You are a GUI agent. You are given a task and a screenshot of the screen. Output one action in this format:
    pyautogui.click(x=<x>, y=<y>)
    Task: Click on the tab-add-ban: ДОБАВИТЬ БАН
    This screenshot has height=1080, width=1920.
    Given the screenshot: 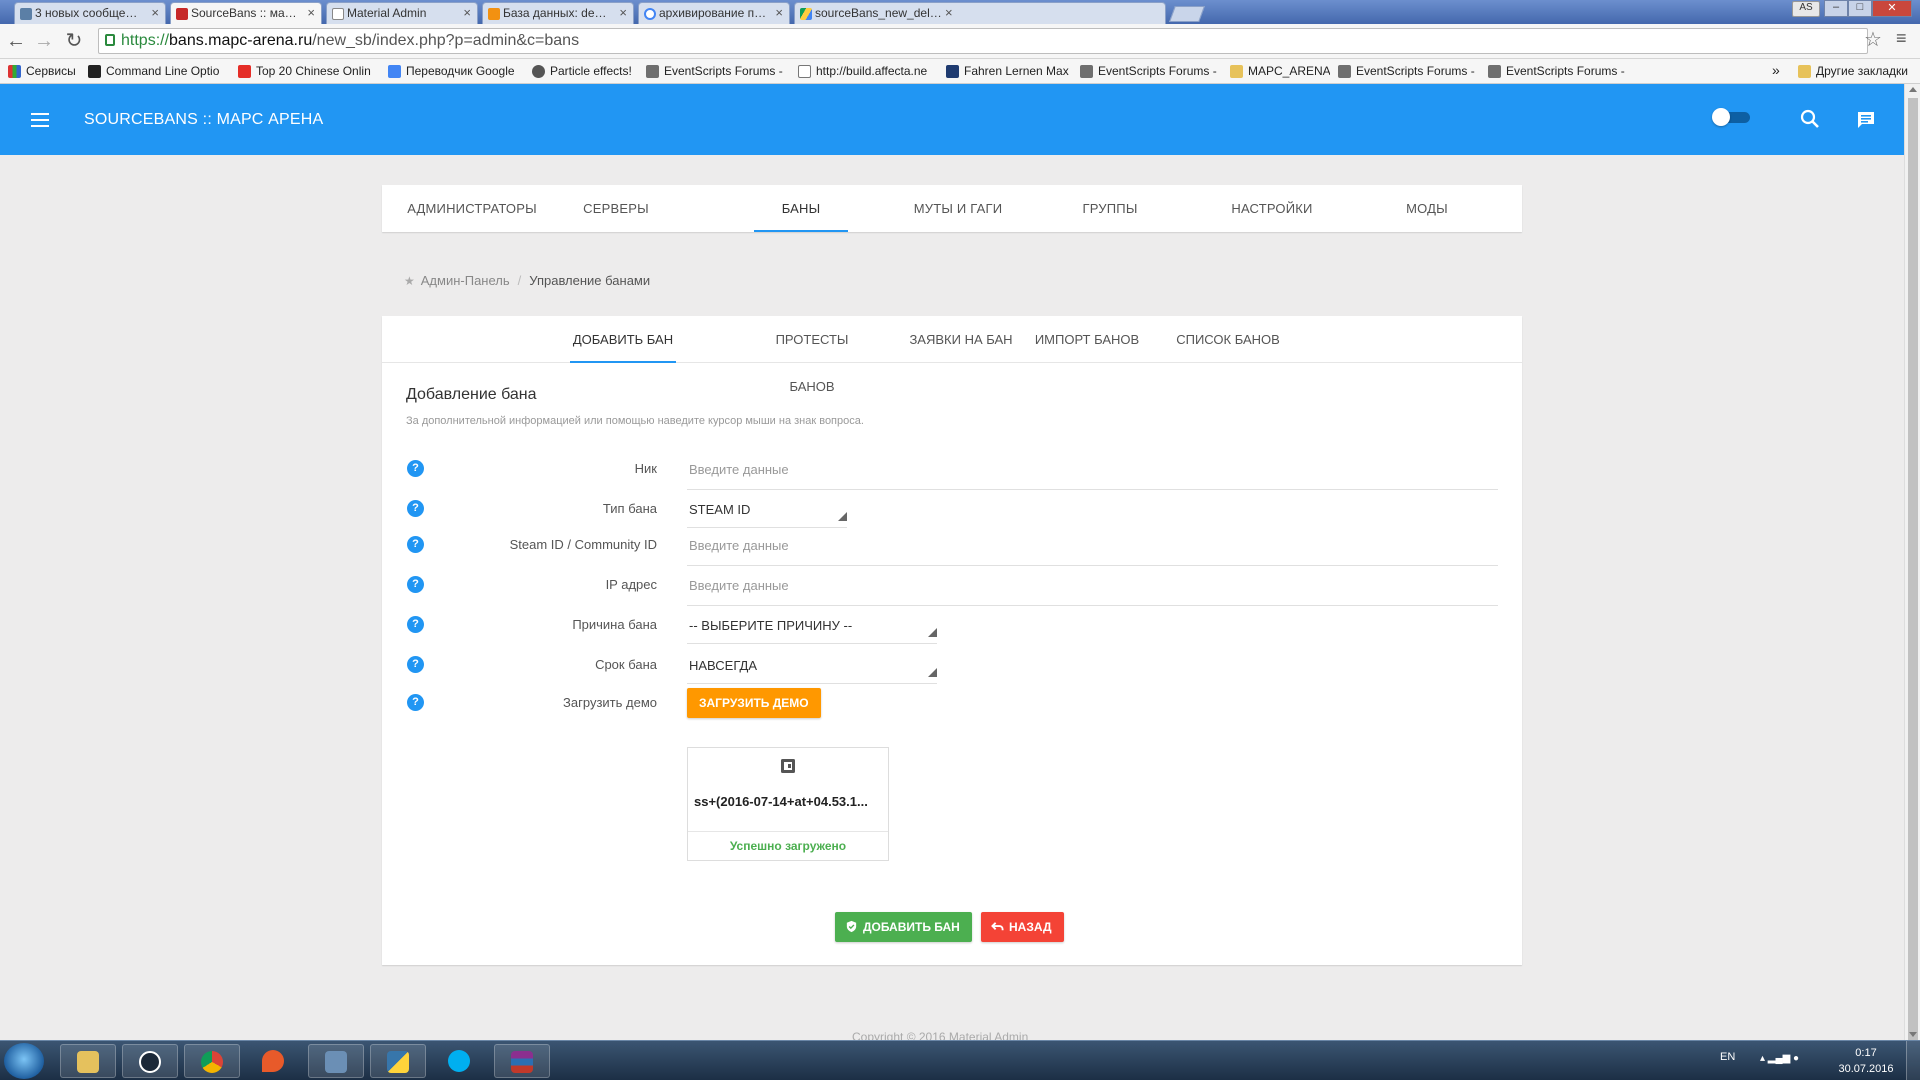 What is the action you would take?
    pyautogui.click(x=623, y=339)
    